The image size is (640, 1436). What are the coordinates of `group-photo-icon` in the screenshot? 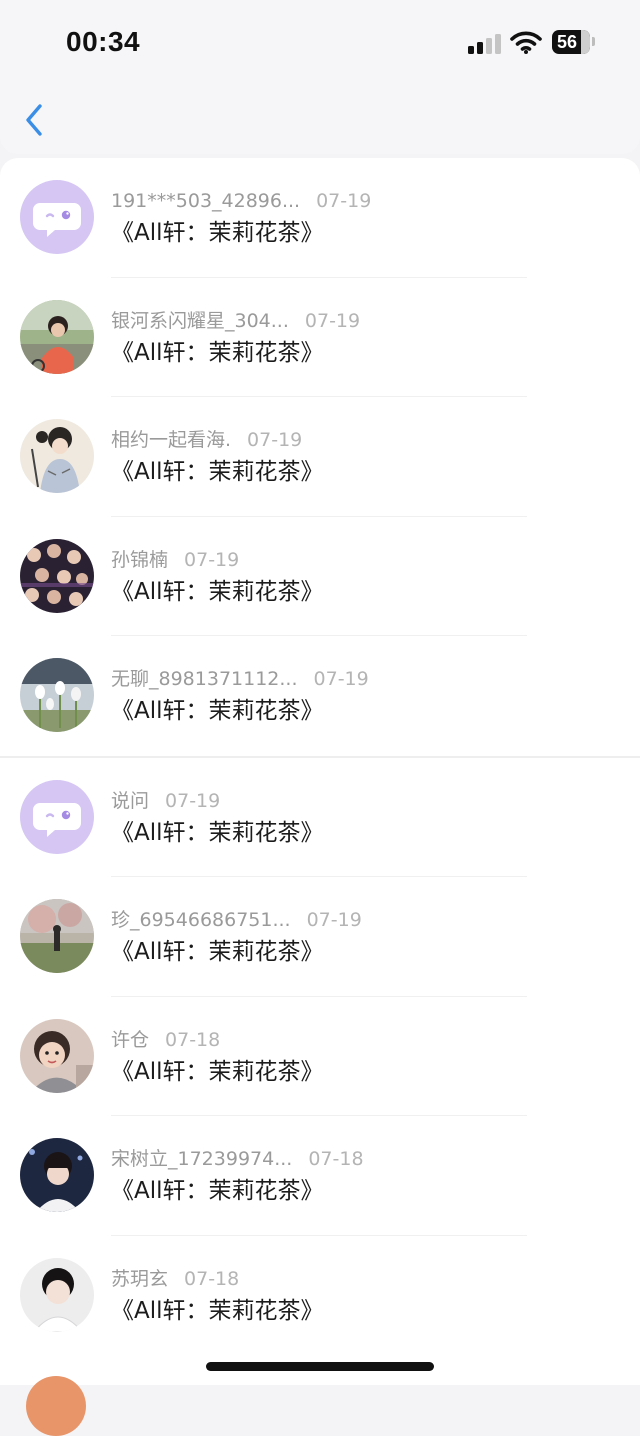 It's located at (57, 575).